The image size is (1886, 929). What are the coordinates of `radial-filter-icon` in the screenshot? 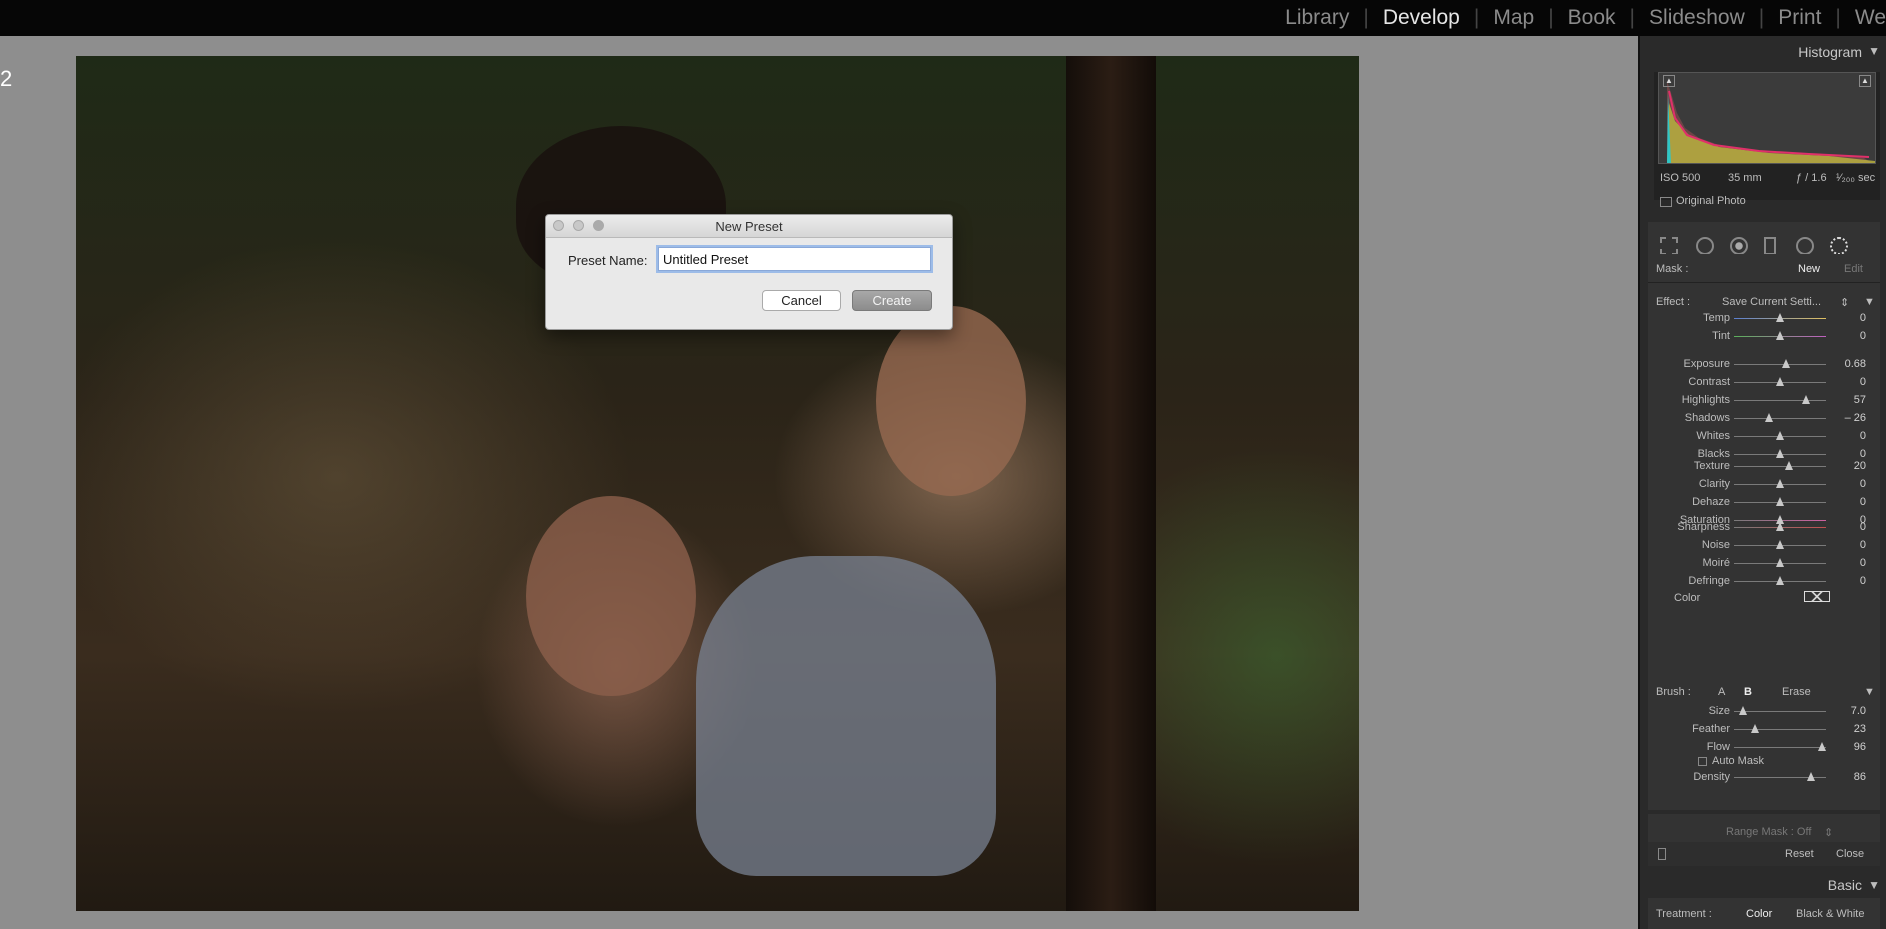 It's located at (1805, 246).